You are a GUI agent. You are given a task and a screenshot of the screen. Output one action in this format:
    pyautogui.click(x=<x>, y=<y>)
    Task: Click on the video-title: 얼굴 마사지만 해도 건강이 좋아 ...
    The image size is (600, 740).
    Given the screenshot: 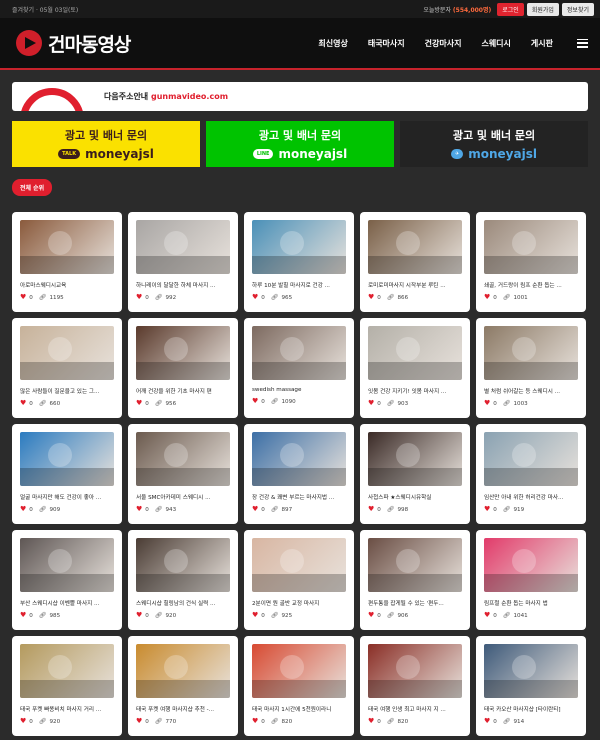 What is the action you would take?
    pyautogui.click(x=67, y=497)
    